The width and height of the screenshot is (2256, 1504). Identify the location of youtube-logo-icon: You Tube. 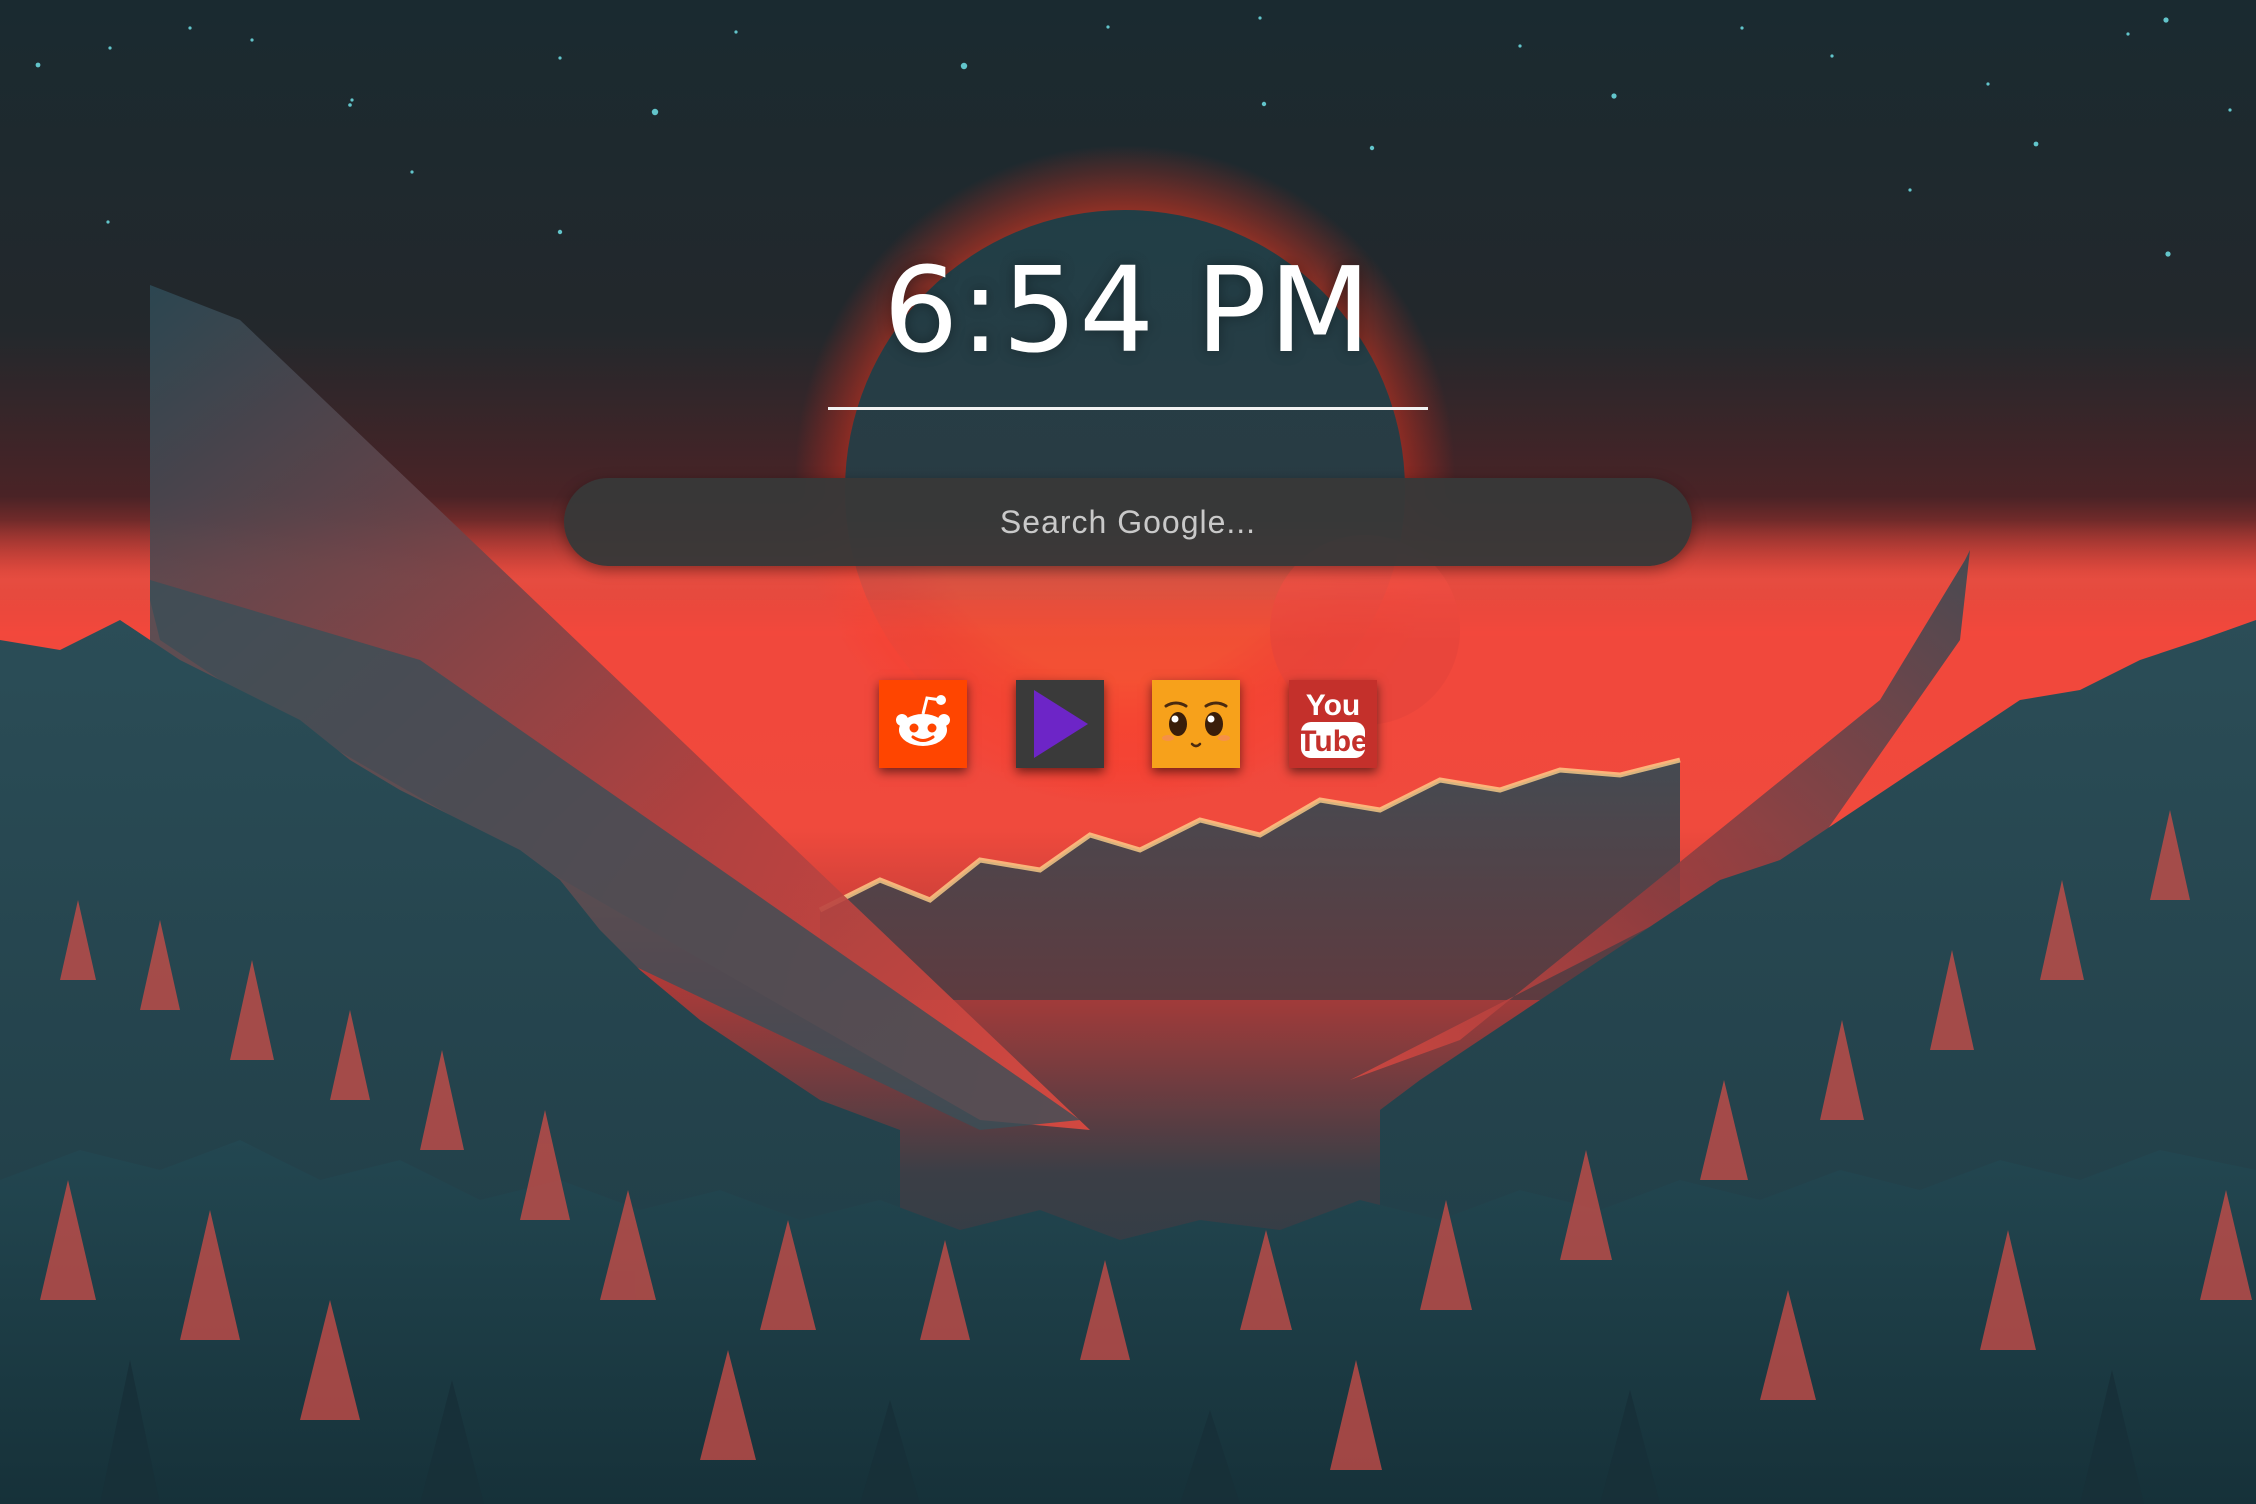
(1333, 724).